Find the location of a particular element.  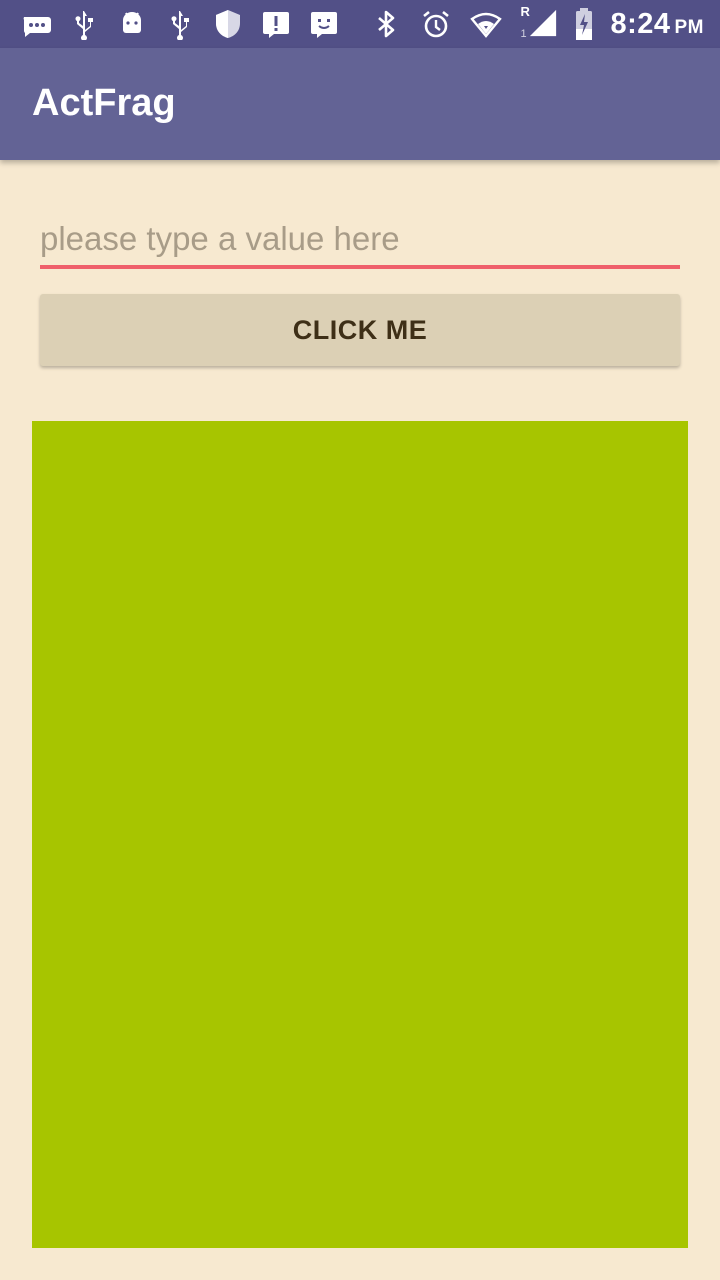

sim-slot-label: 1 is located at coordinates (523, 34).